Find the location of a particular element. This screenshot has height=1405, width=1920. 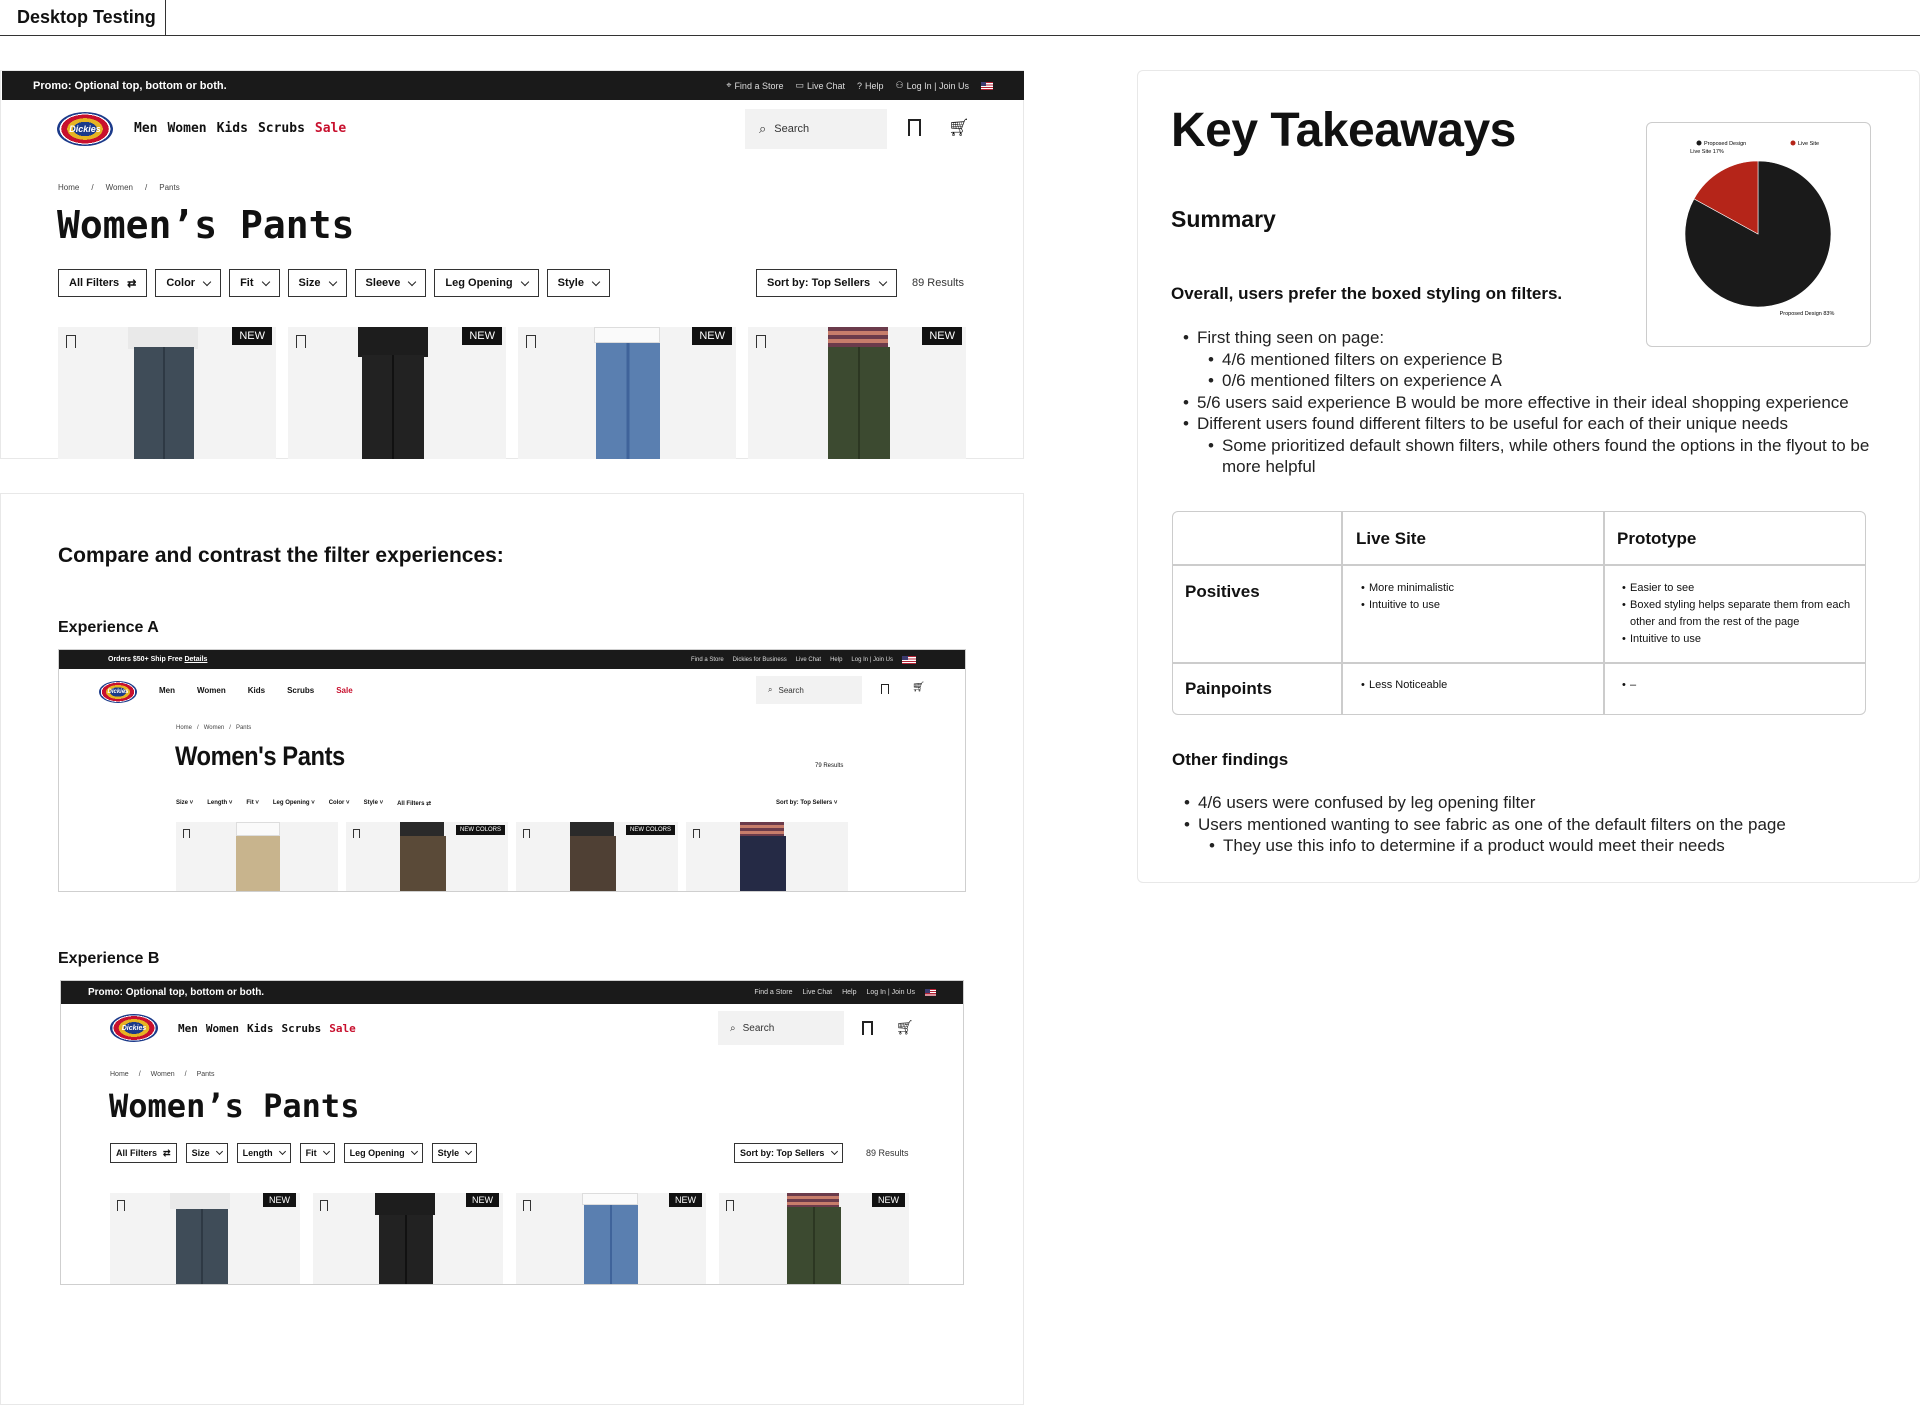

promo-details-link: Details is located at coordinates (195, 659).